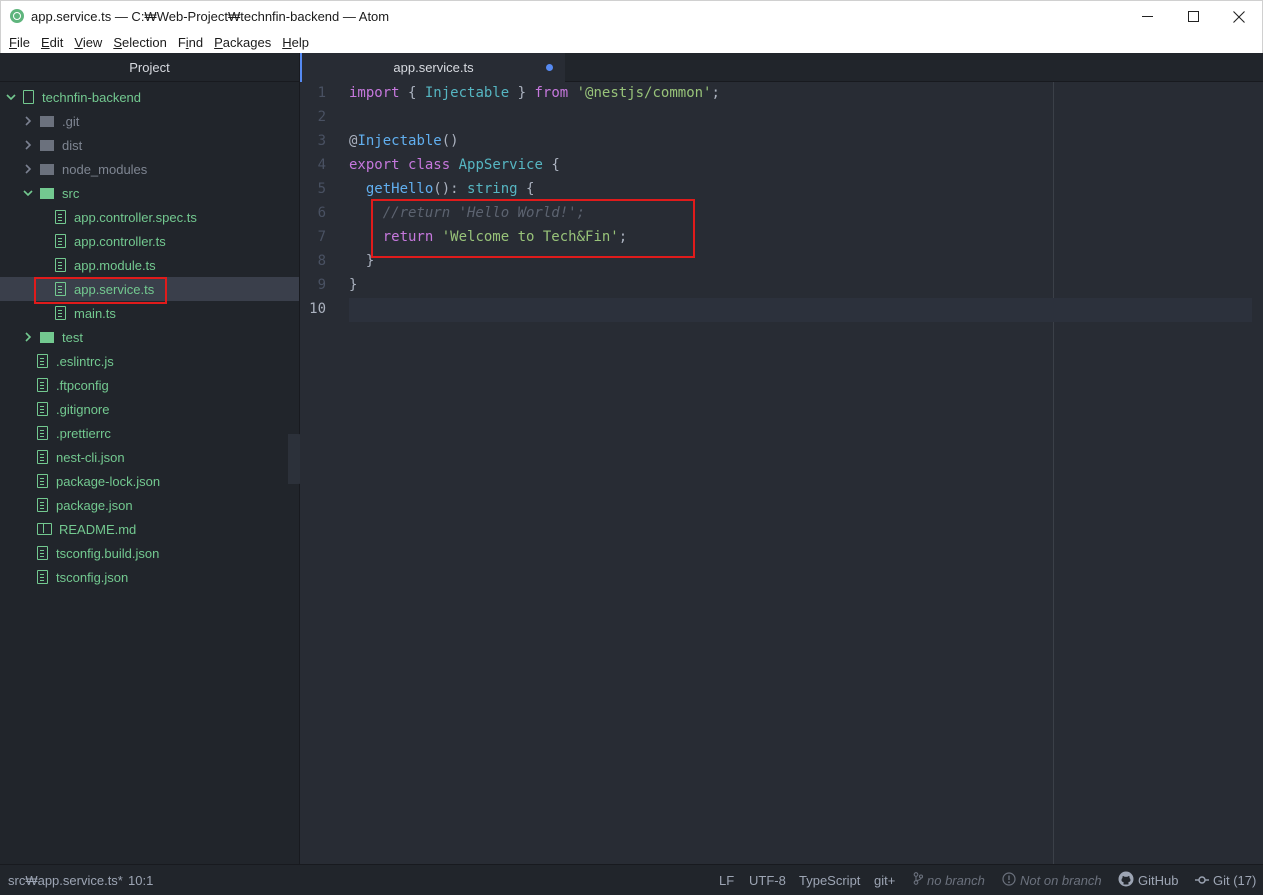  I want to click on code-line: getHello(): string {, so click(442, 189).